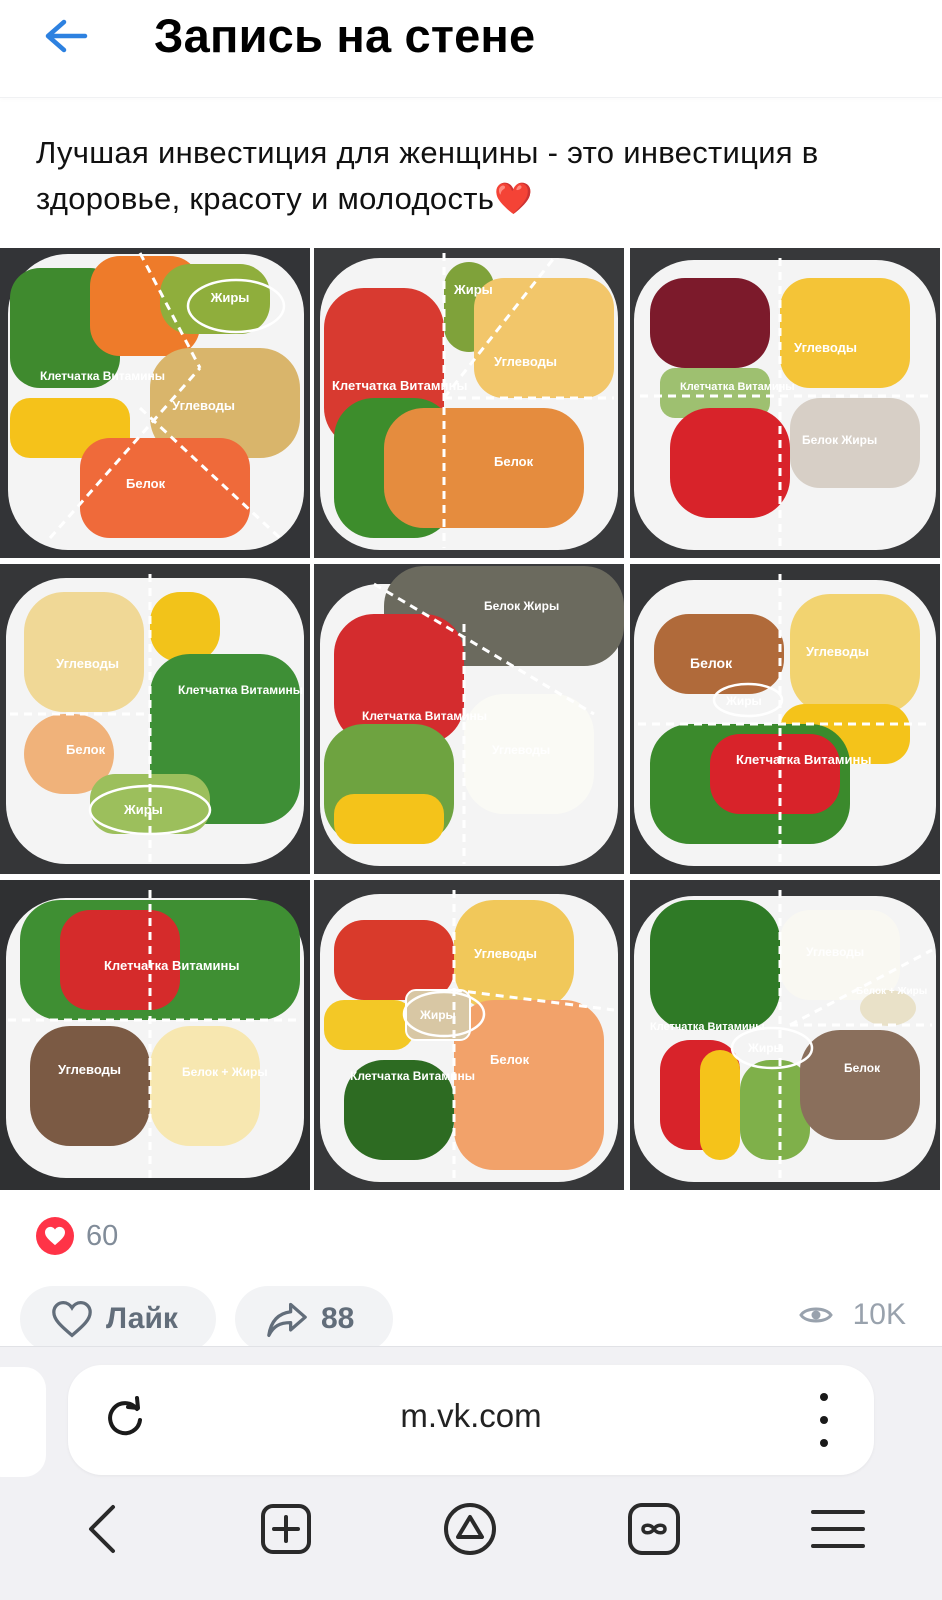 Image resolution: width=942 pixels, height=1600 pixels. Describe the element at coordinates (230, 297) in the screenshot. I see `photo-1-label-0: Жиры` at that location.